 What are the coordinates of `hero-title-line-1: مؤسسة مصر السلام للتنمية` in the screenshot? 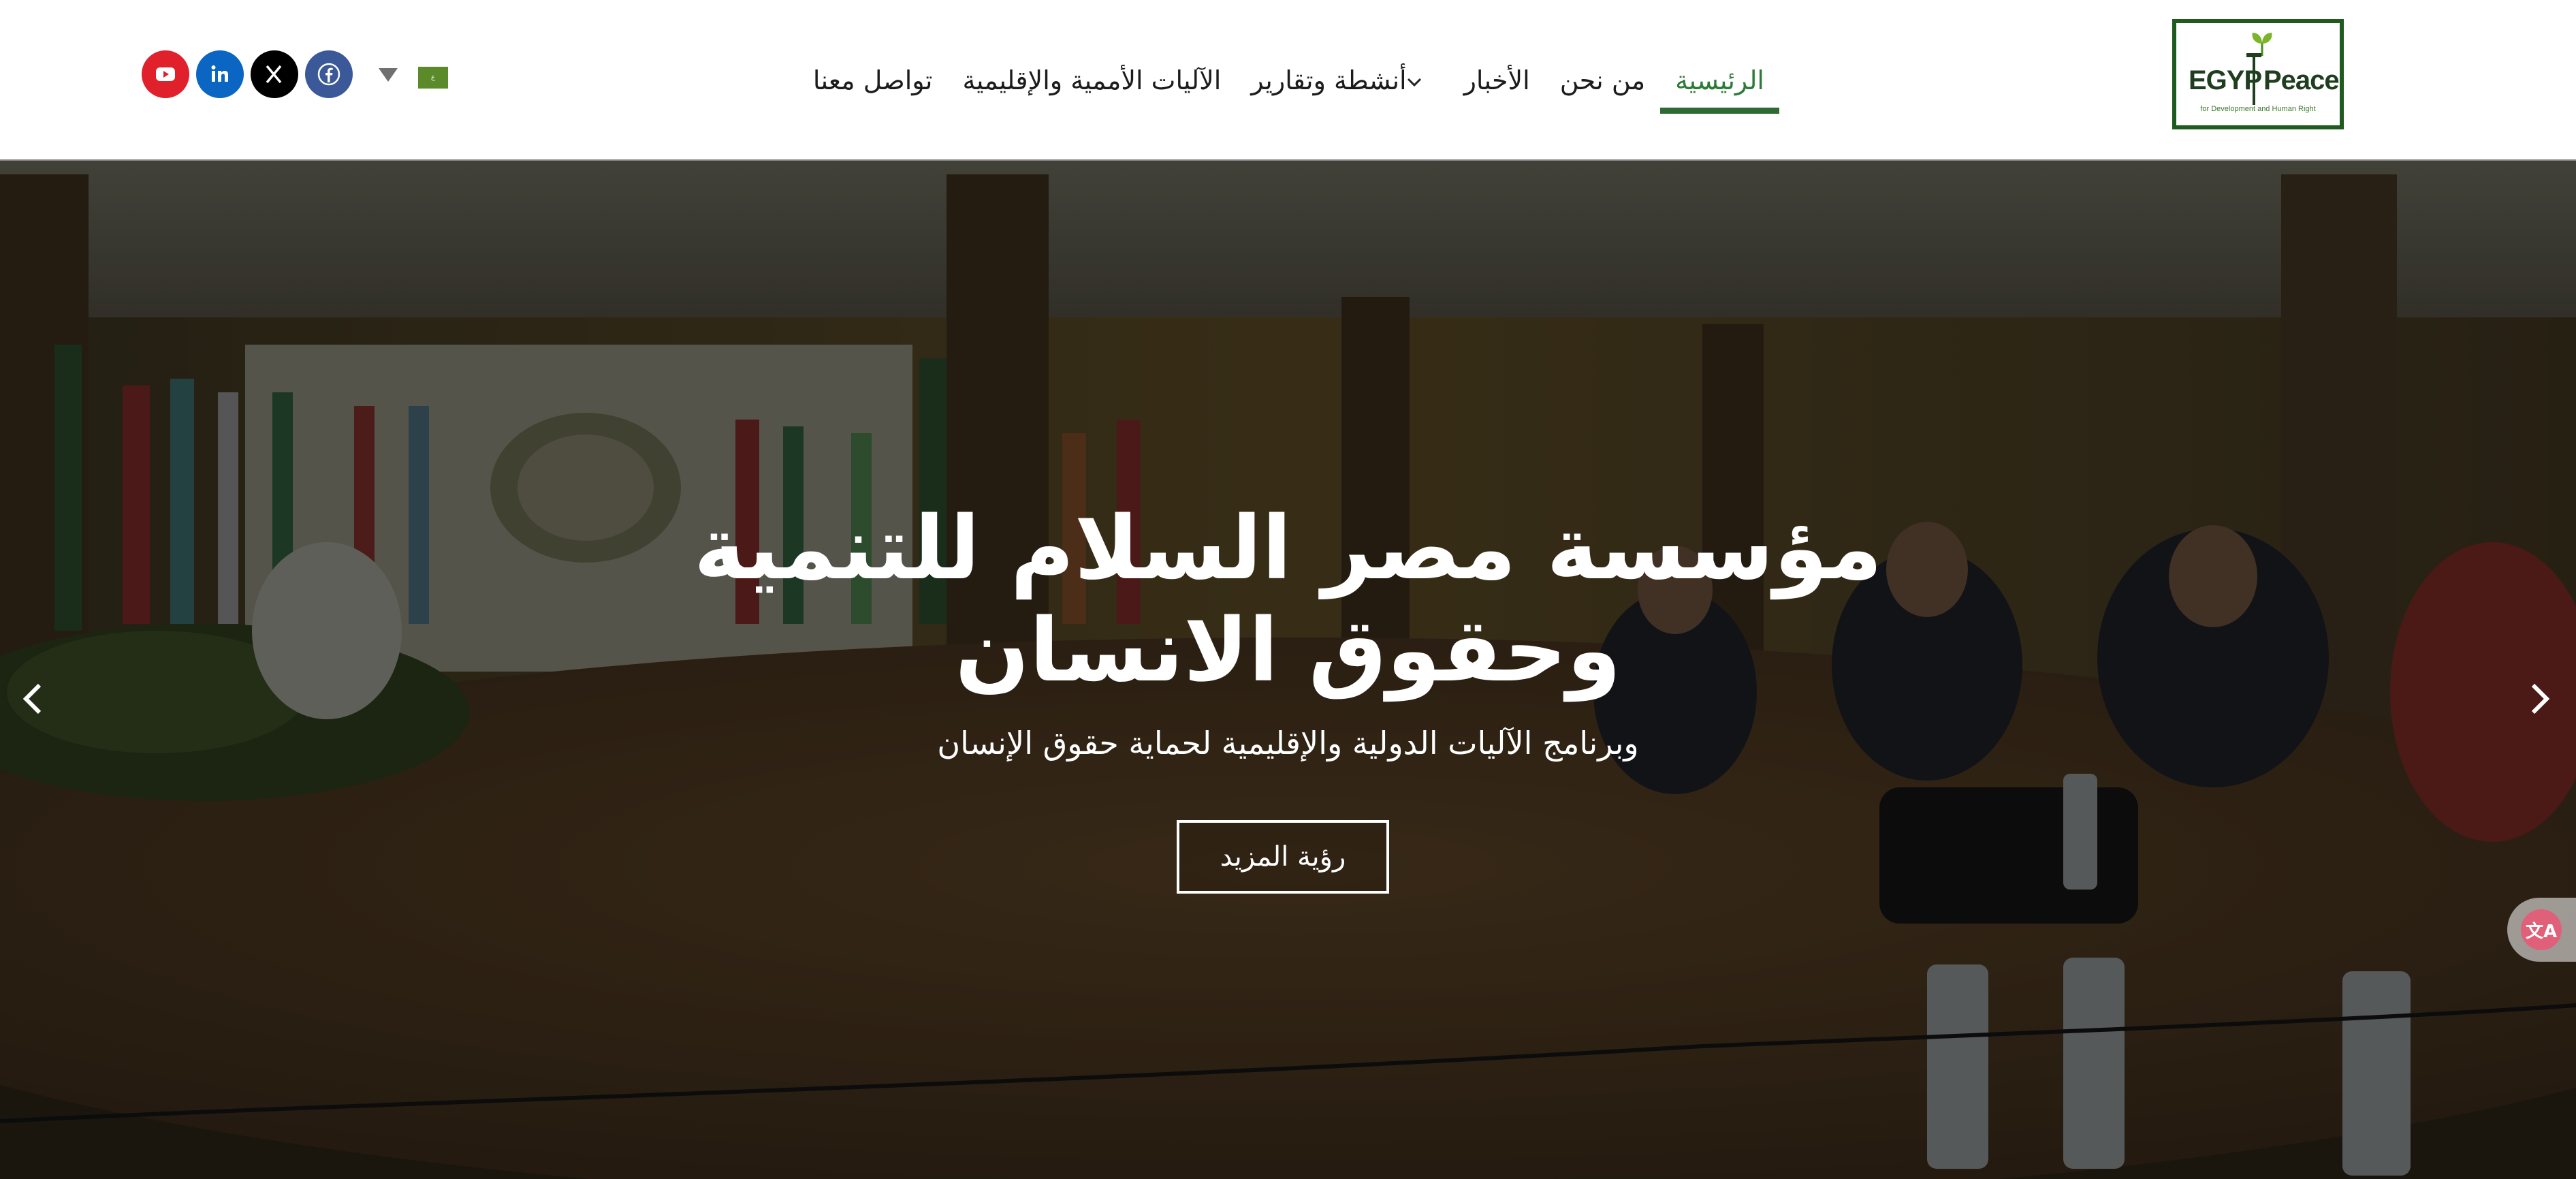 It's located at (1288, 548).